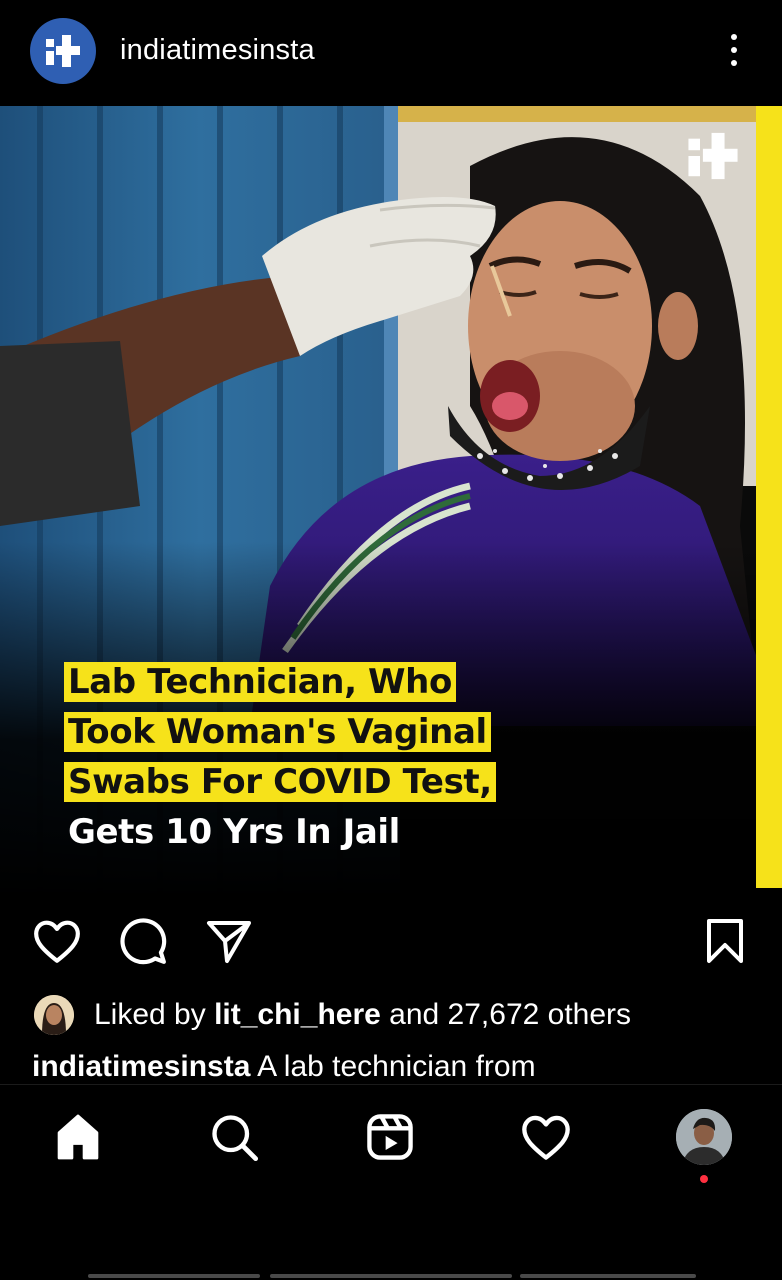 Image resolution: width=782 pixels, height=1280 pixels. I want to click on liker-username: lit_chi_here, so click(297, 1015).